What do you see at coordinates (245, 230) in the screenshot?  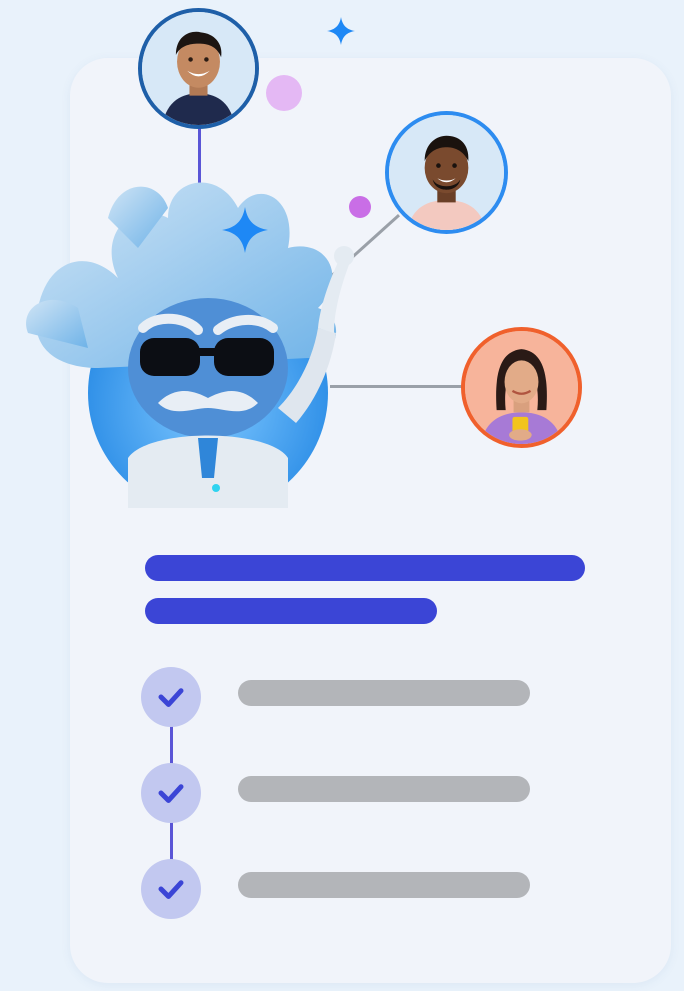 I see `sparkle-icon-mascot` at bounding box center [245, 230].